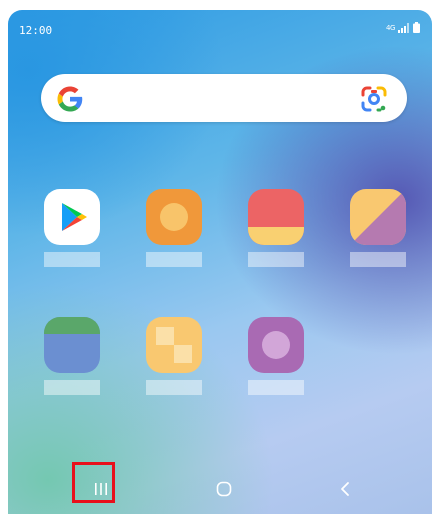 This screenshot has height=514, width=438. I want to click on home-icon, so click(224, 489).